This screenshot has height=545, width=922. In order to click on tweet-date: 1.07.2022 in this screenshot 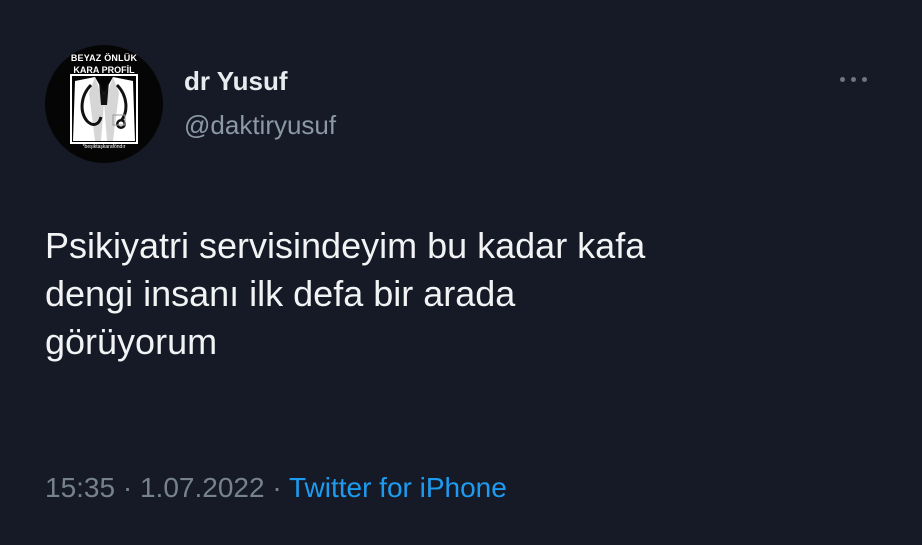, I will do `click(202, 487)`.